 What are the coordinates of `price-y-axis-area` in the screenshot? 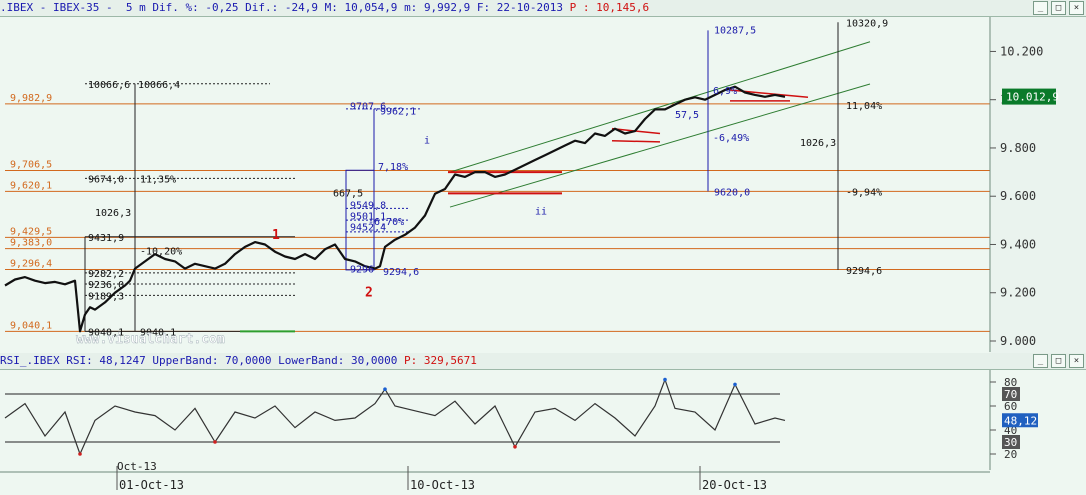 It's located at (1038, 185).